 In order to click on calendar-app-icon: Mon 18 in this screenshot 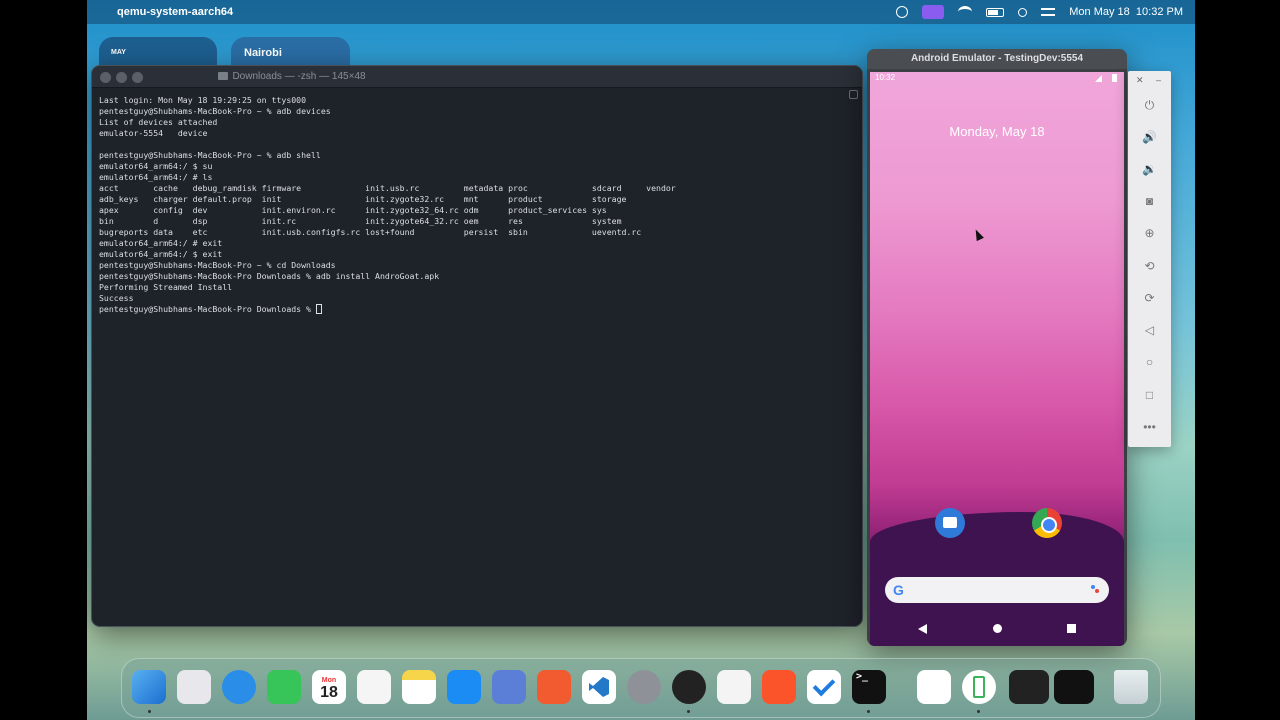, I will do `click(329, 687)`.